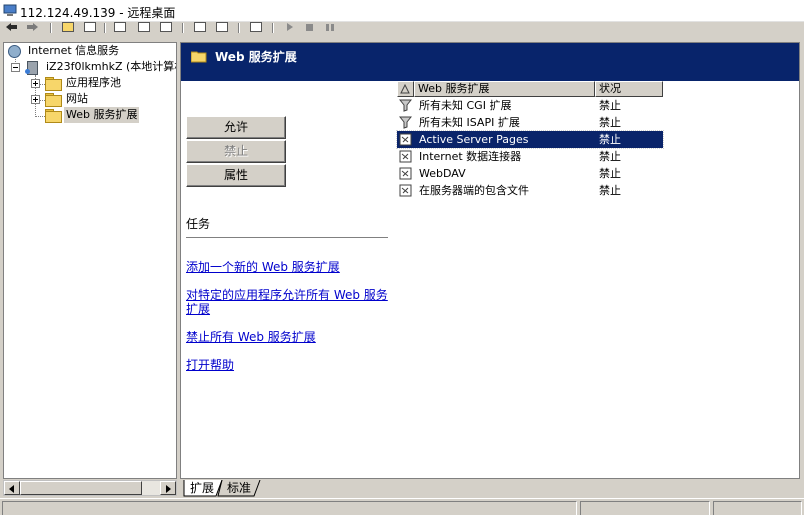 The width and height of the screenshot is (804, 515). Describe the element at coordinates (236, 175) in the screenshot. I see `properties-button: 属性` at that location.